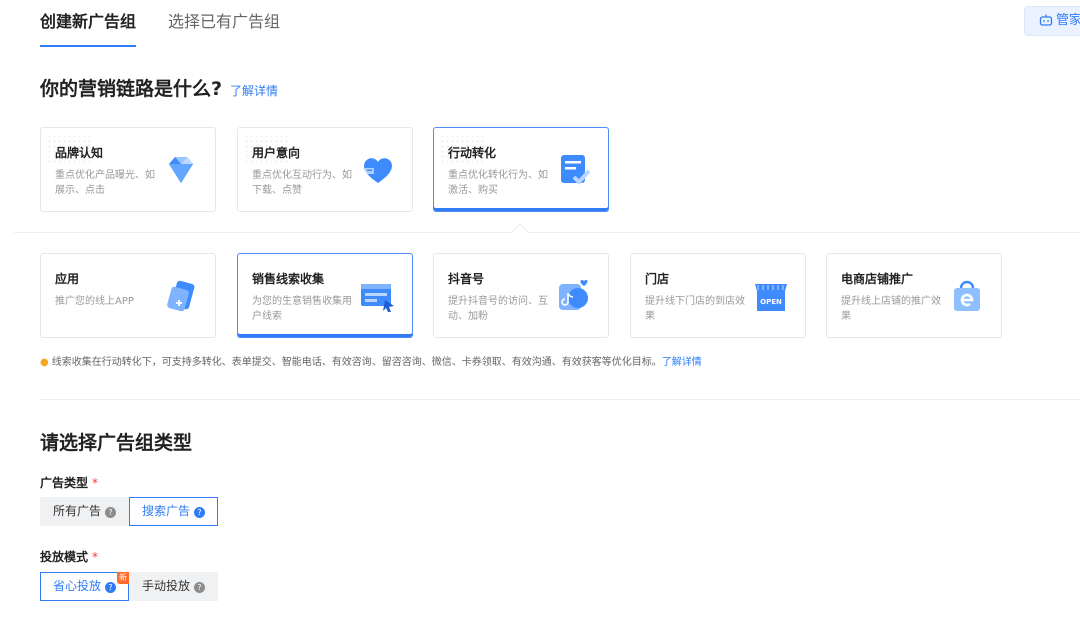 The image size is (1080, 625). Describe the element at coordinates (166, 586) in the screenshot. I see `option-label: 手动投放` at that location.